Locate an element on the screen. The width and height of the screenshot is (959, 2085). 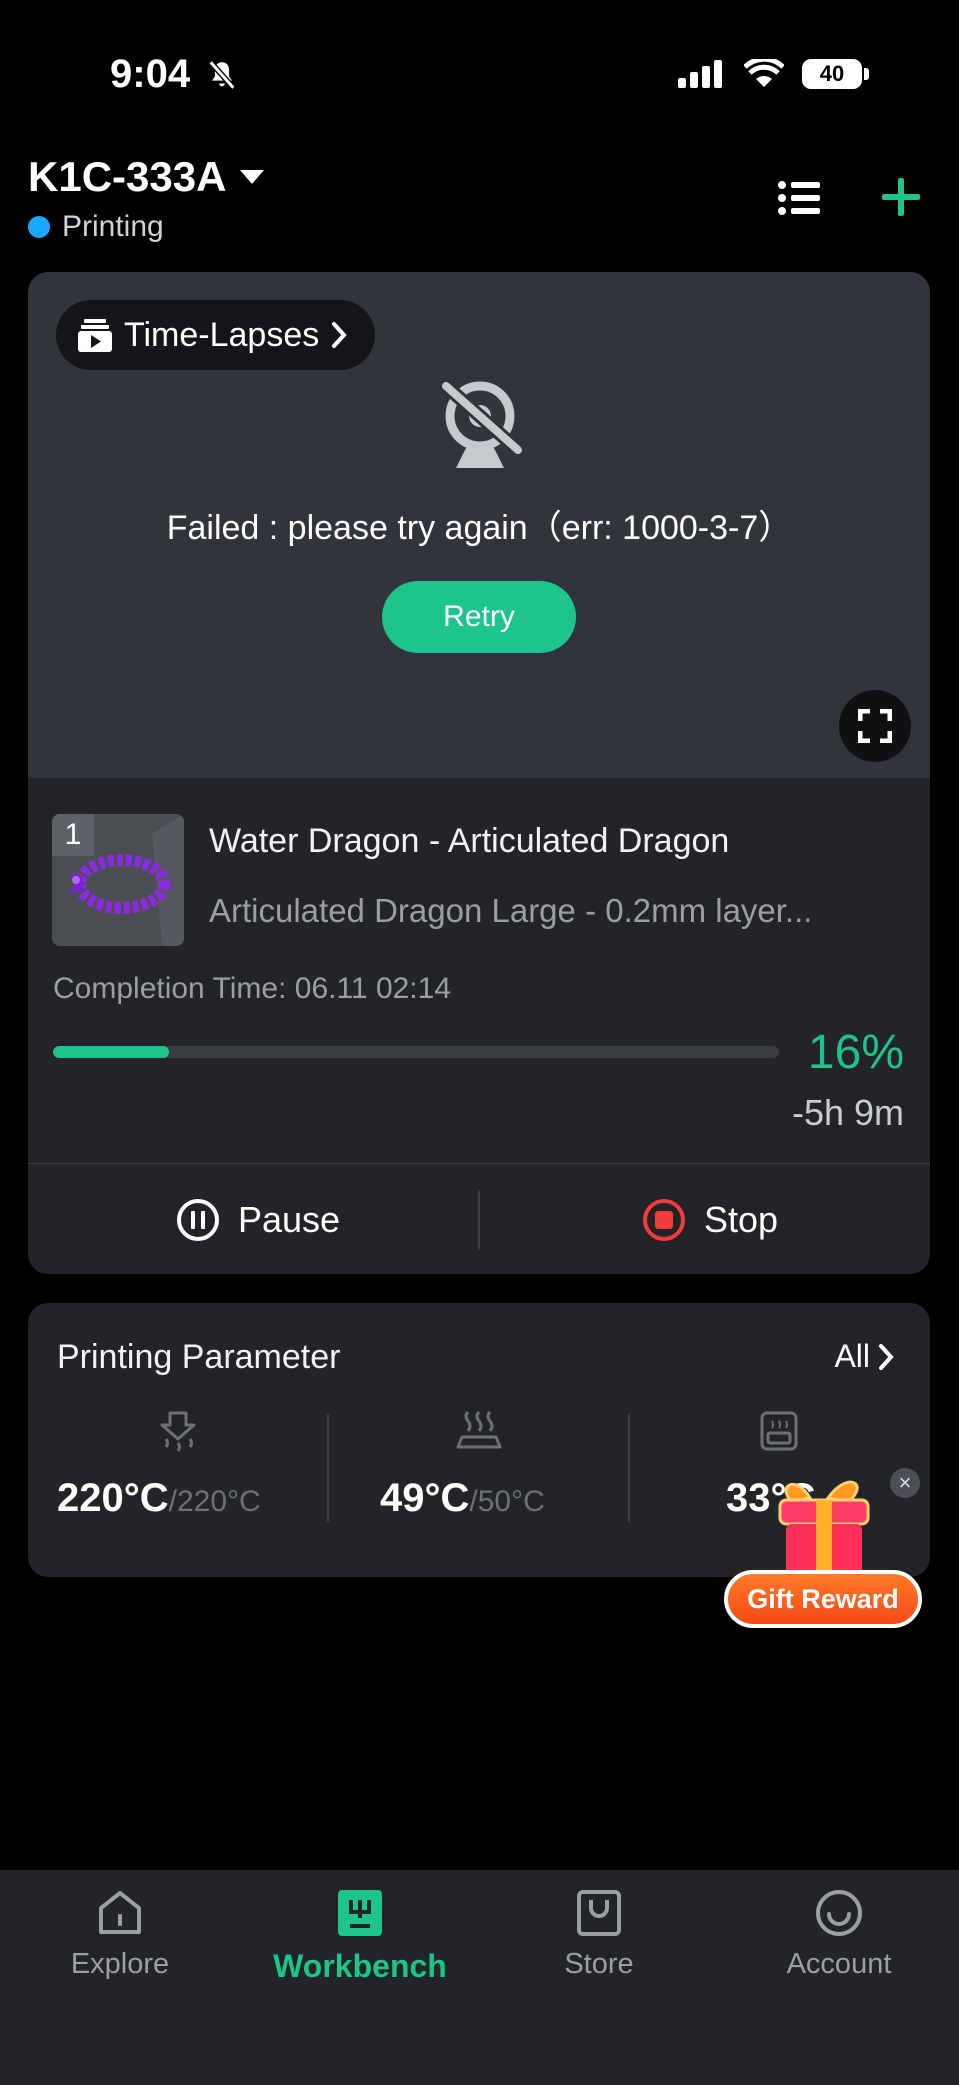
stop-label: Stop is located at coordinates (741, 1219).